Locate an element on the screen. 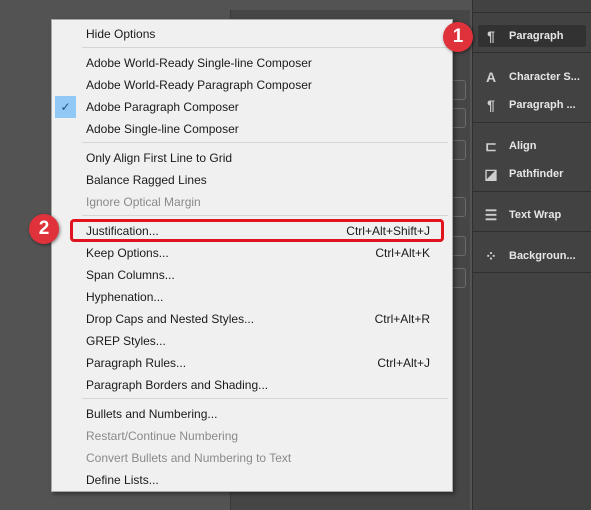 The width and height of the screenshot is (591, 510). align-icon: ⊏ is located at coordinates (491, 145).